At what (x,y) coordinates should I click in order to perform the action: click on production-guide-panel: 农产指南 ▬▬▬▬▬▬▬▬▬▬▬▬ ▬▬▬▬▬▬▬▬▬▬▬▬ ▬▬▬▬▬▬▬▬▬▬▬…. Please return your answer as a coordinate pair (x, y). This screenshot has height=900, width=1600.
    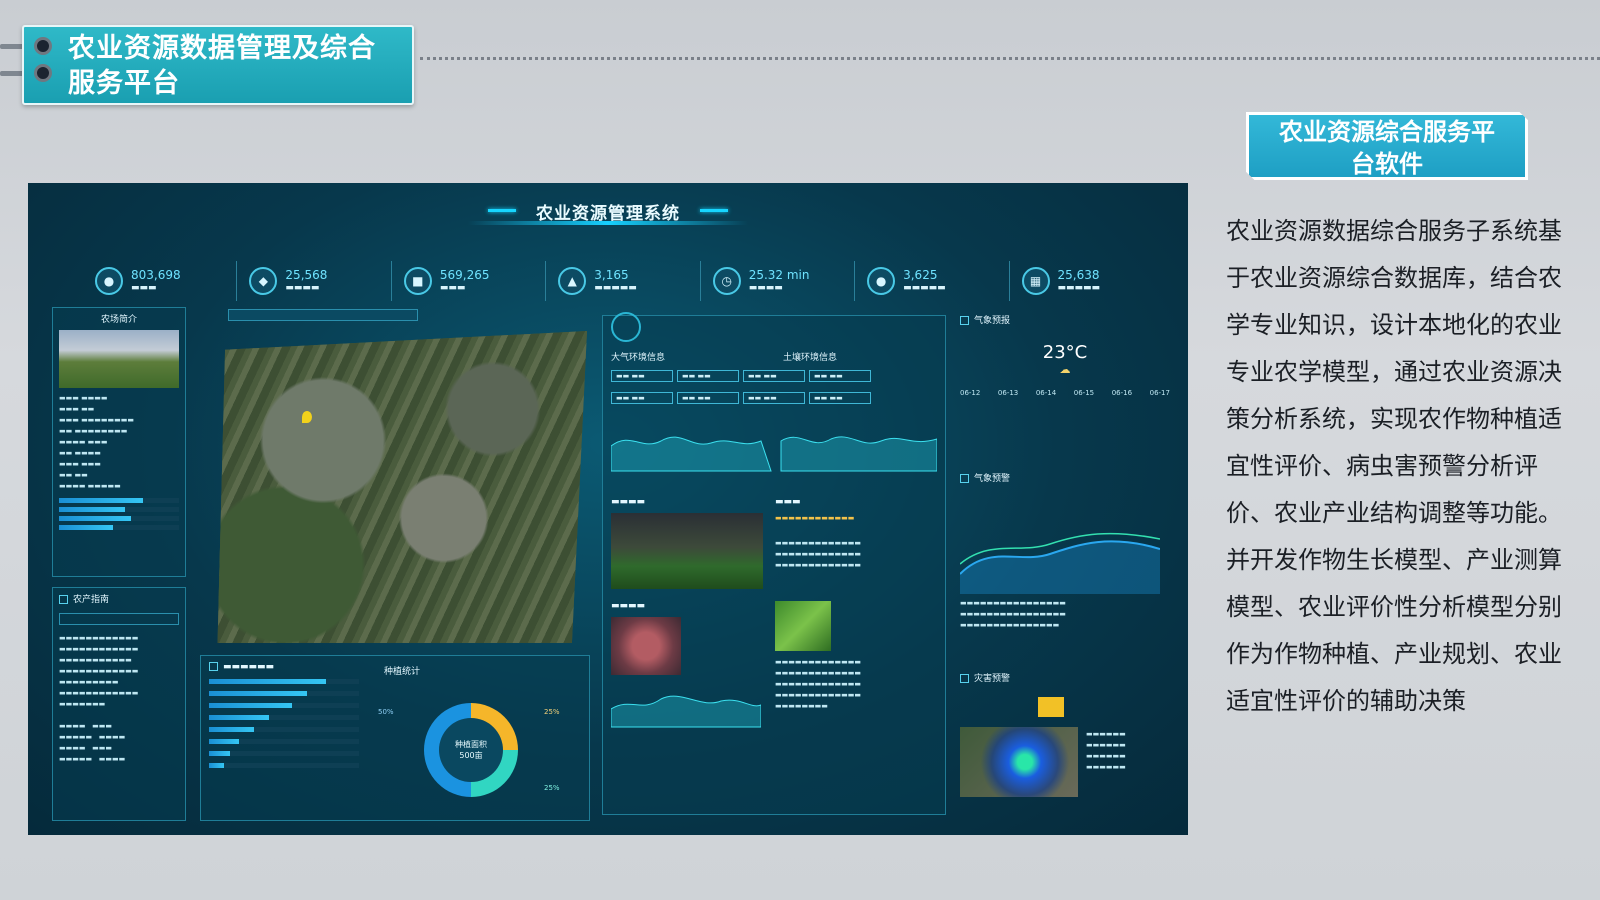
    Looking at the image, I should click on (119, 704).